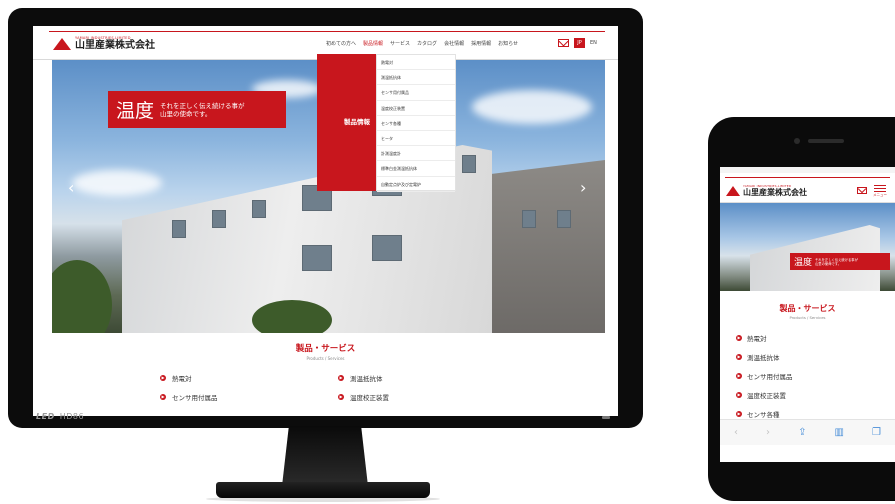 Image resolution: width=895 pixels, height=504 pixels. What do you see at coordinates (71, 187) in the screenshot?
I see `hero-prev-arrow-icon: ‹` at bounding box center [71, 187].